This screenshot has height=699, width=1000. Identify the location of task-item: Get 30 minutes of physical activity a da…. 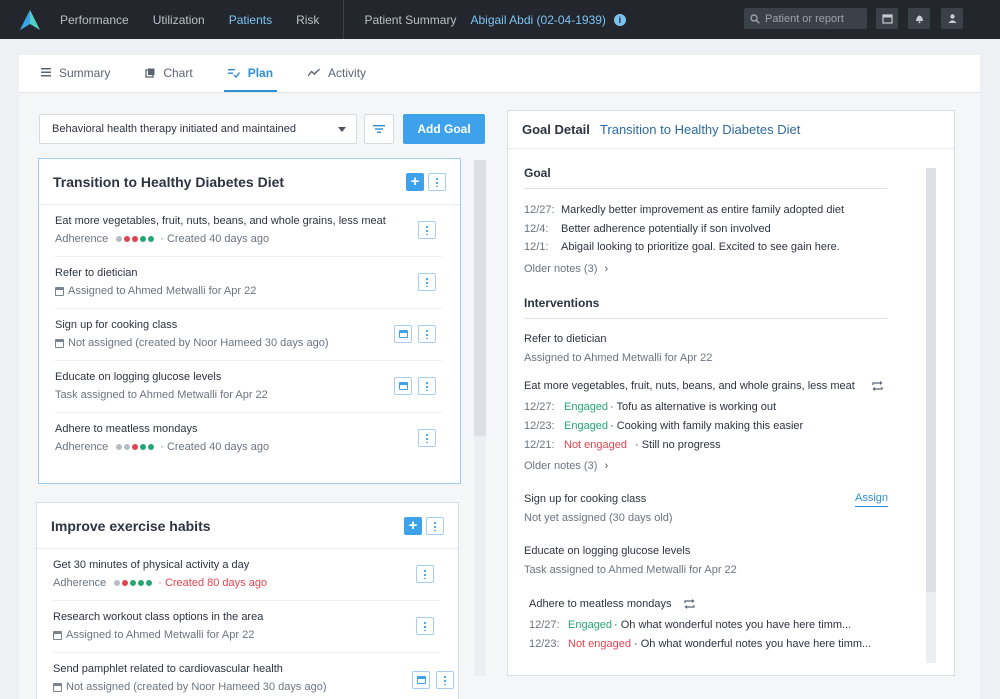
(246, 575).